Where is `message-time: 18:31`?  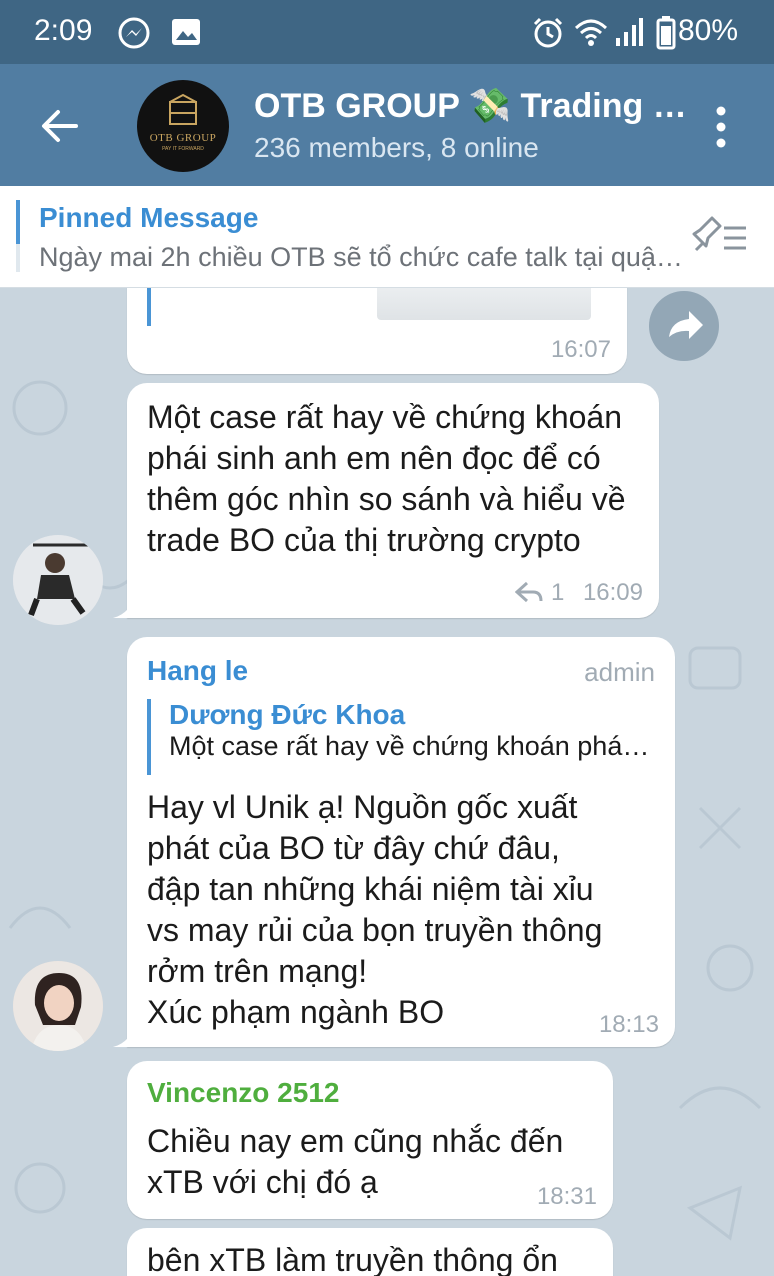 message-time: 18:31 is located at coordinates (566, 1196).